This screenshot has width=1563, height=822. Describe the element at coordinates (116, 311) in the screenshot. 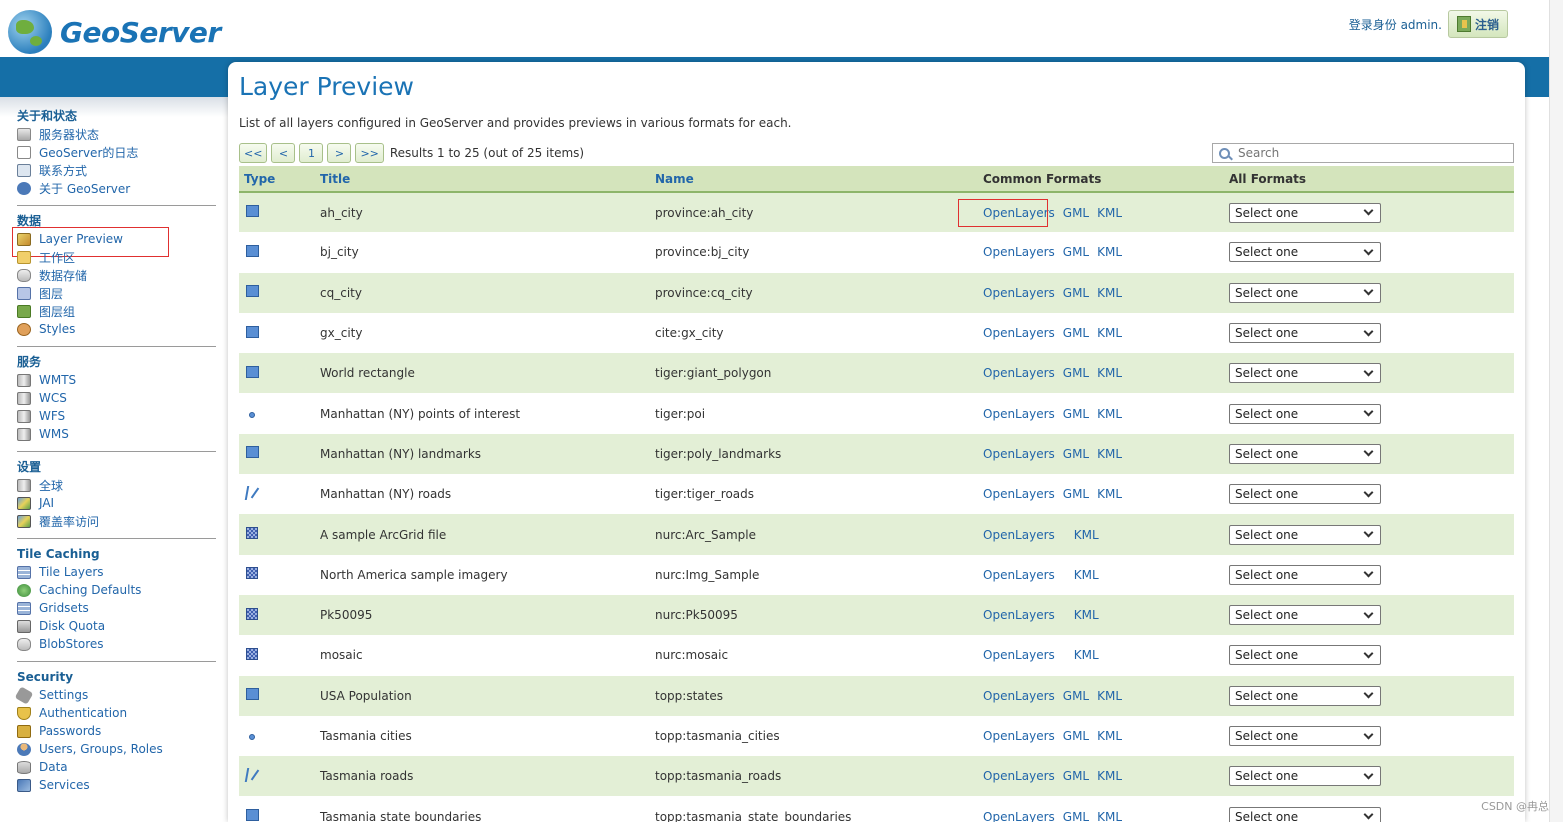

I see `sidebar-item: 图层组` at that location.